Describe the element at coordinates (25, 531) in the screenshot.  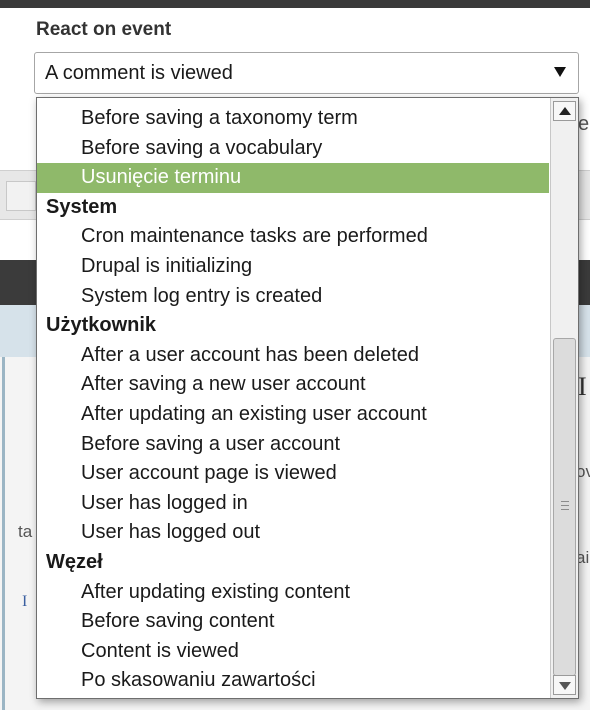
I see `bg-text-fragment: ta` at that location.